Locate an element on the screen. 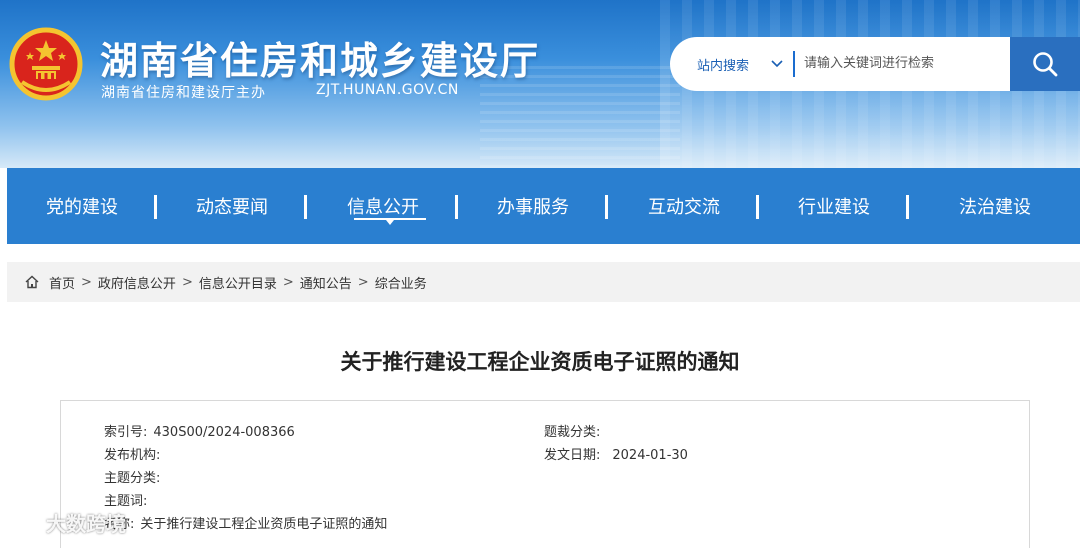 This screenshot has width=1080, height=548. meta-publisher: 发布机构: is located at coordinates (135, 453).